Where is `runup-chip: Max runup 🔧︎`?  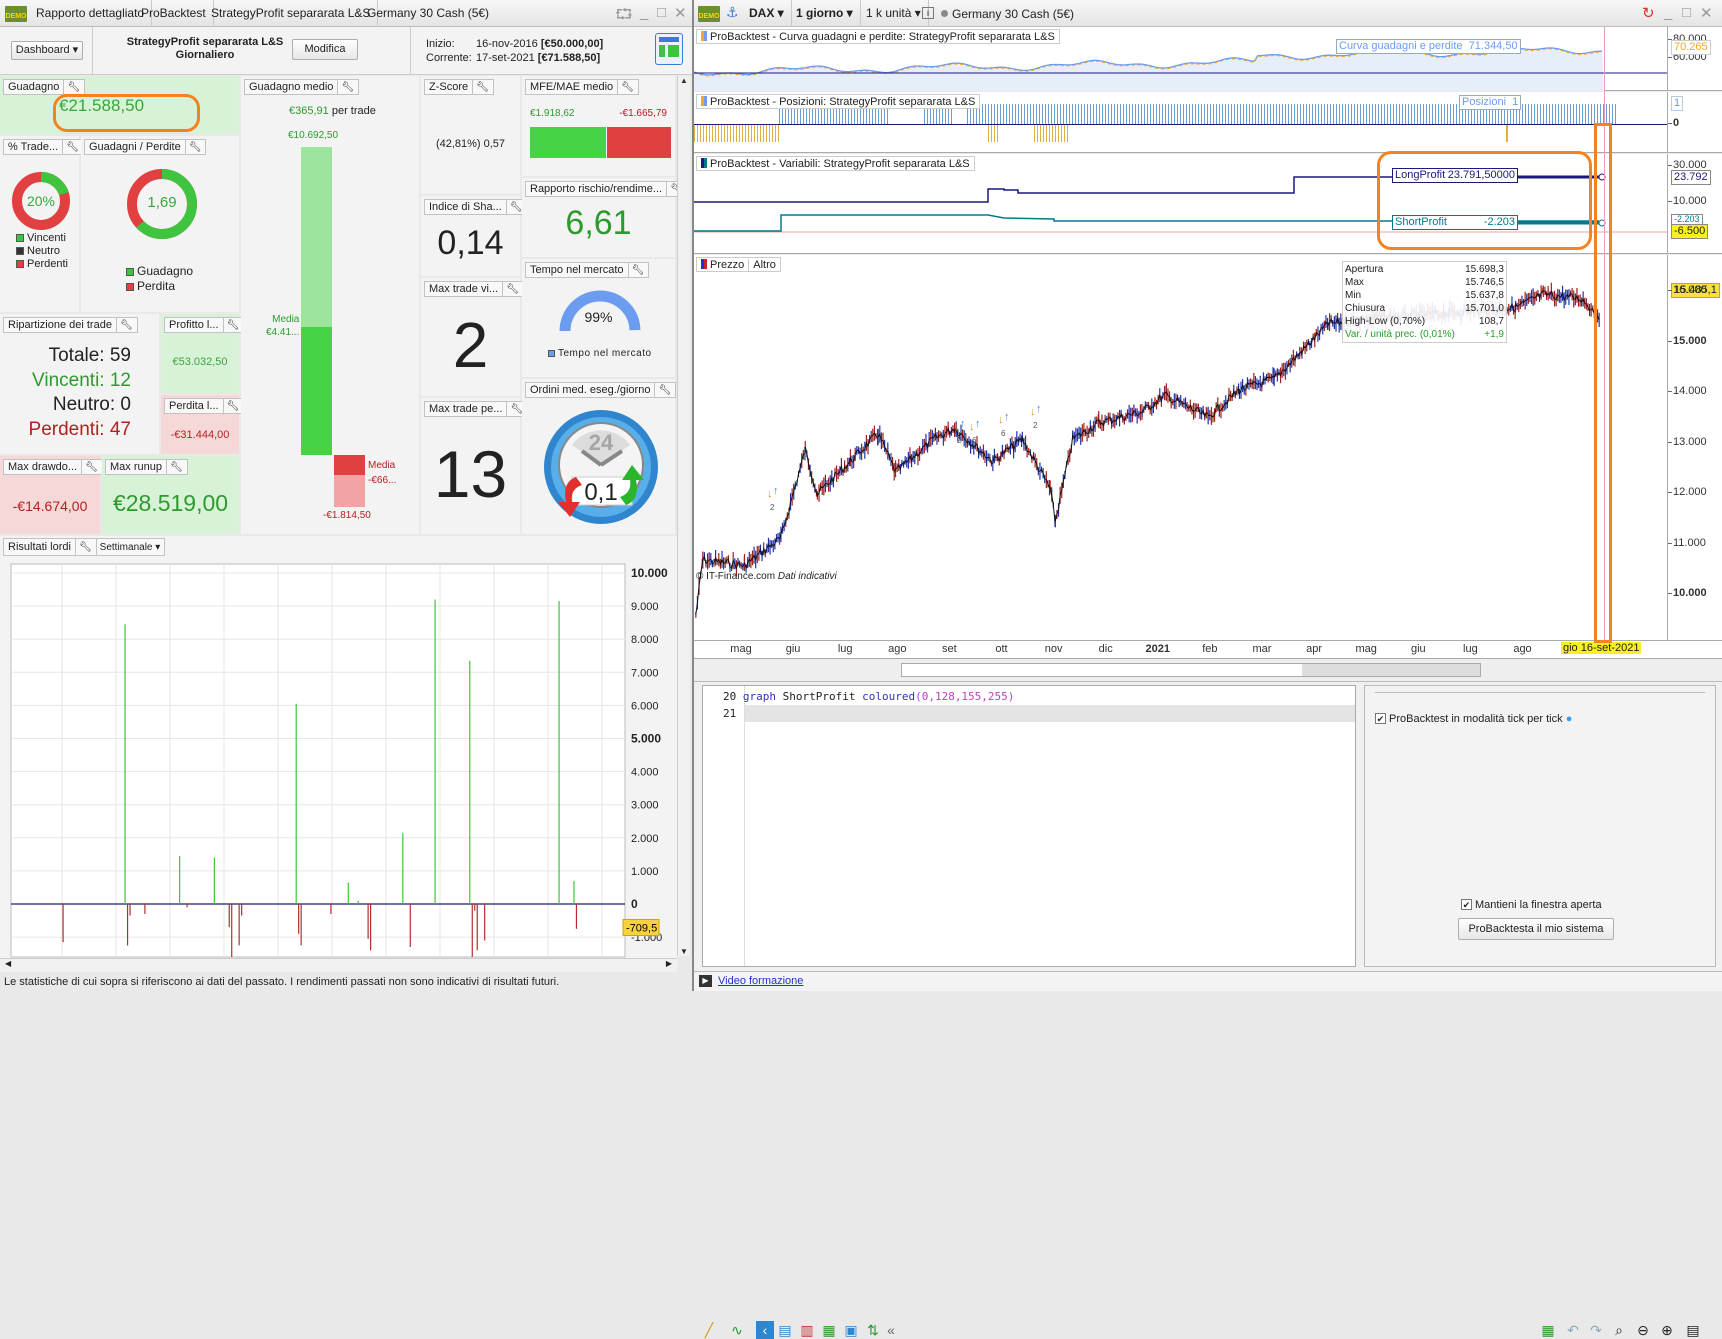 runup-chip: Max runup 🔧︎ is located at coordinates (146, 467).